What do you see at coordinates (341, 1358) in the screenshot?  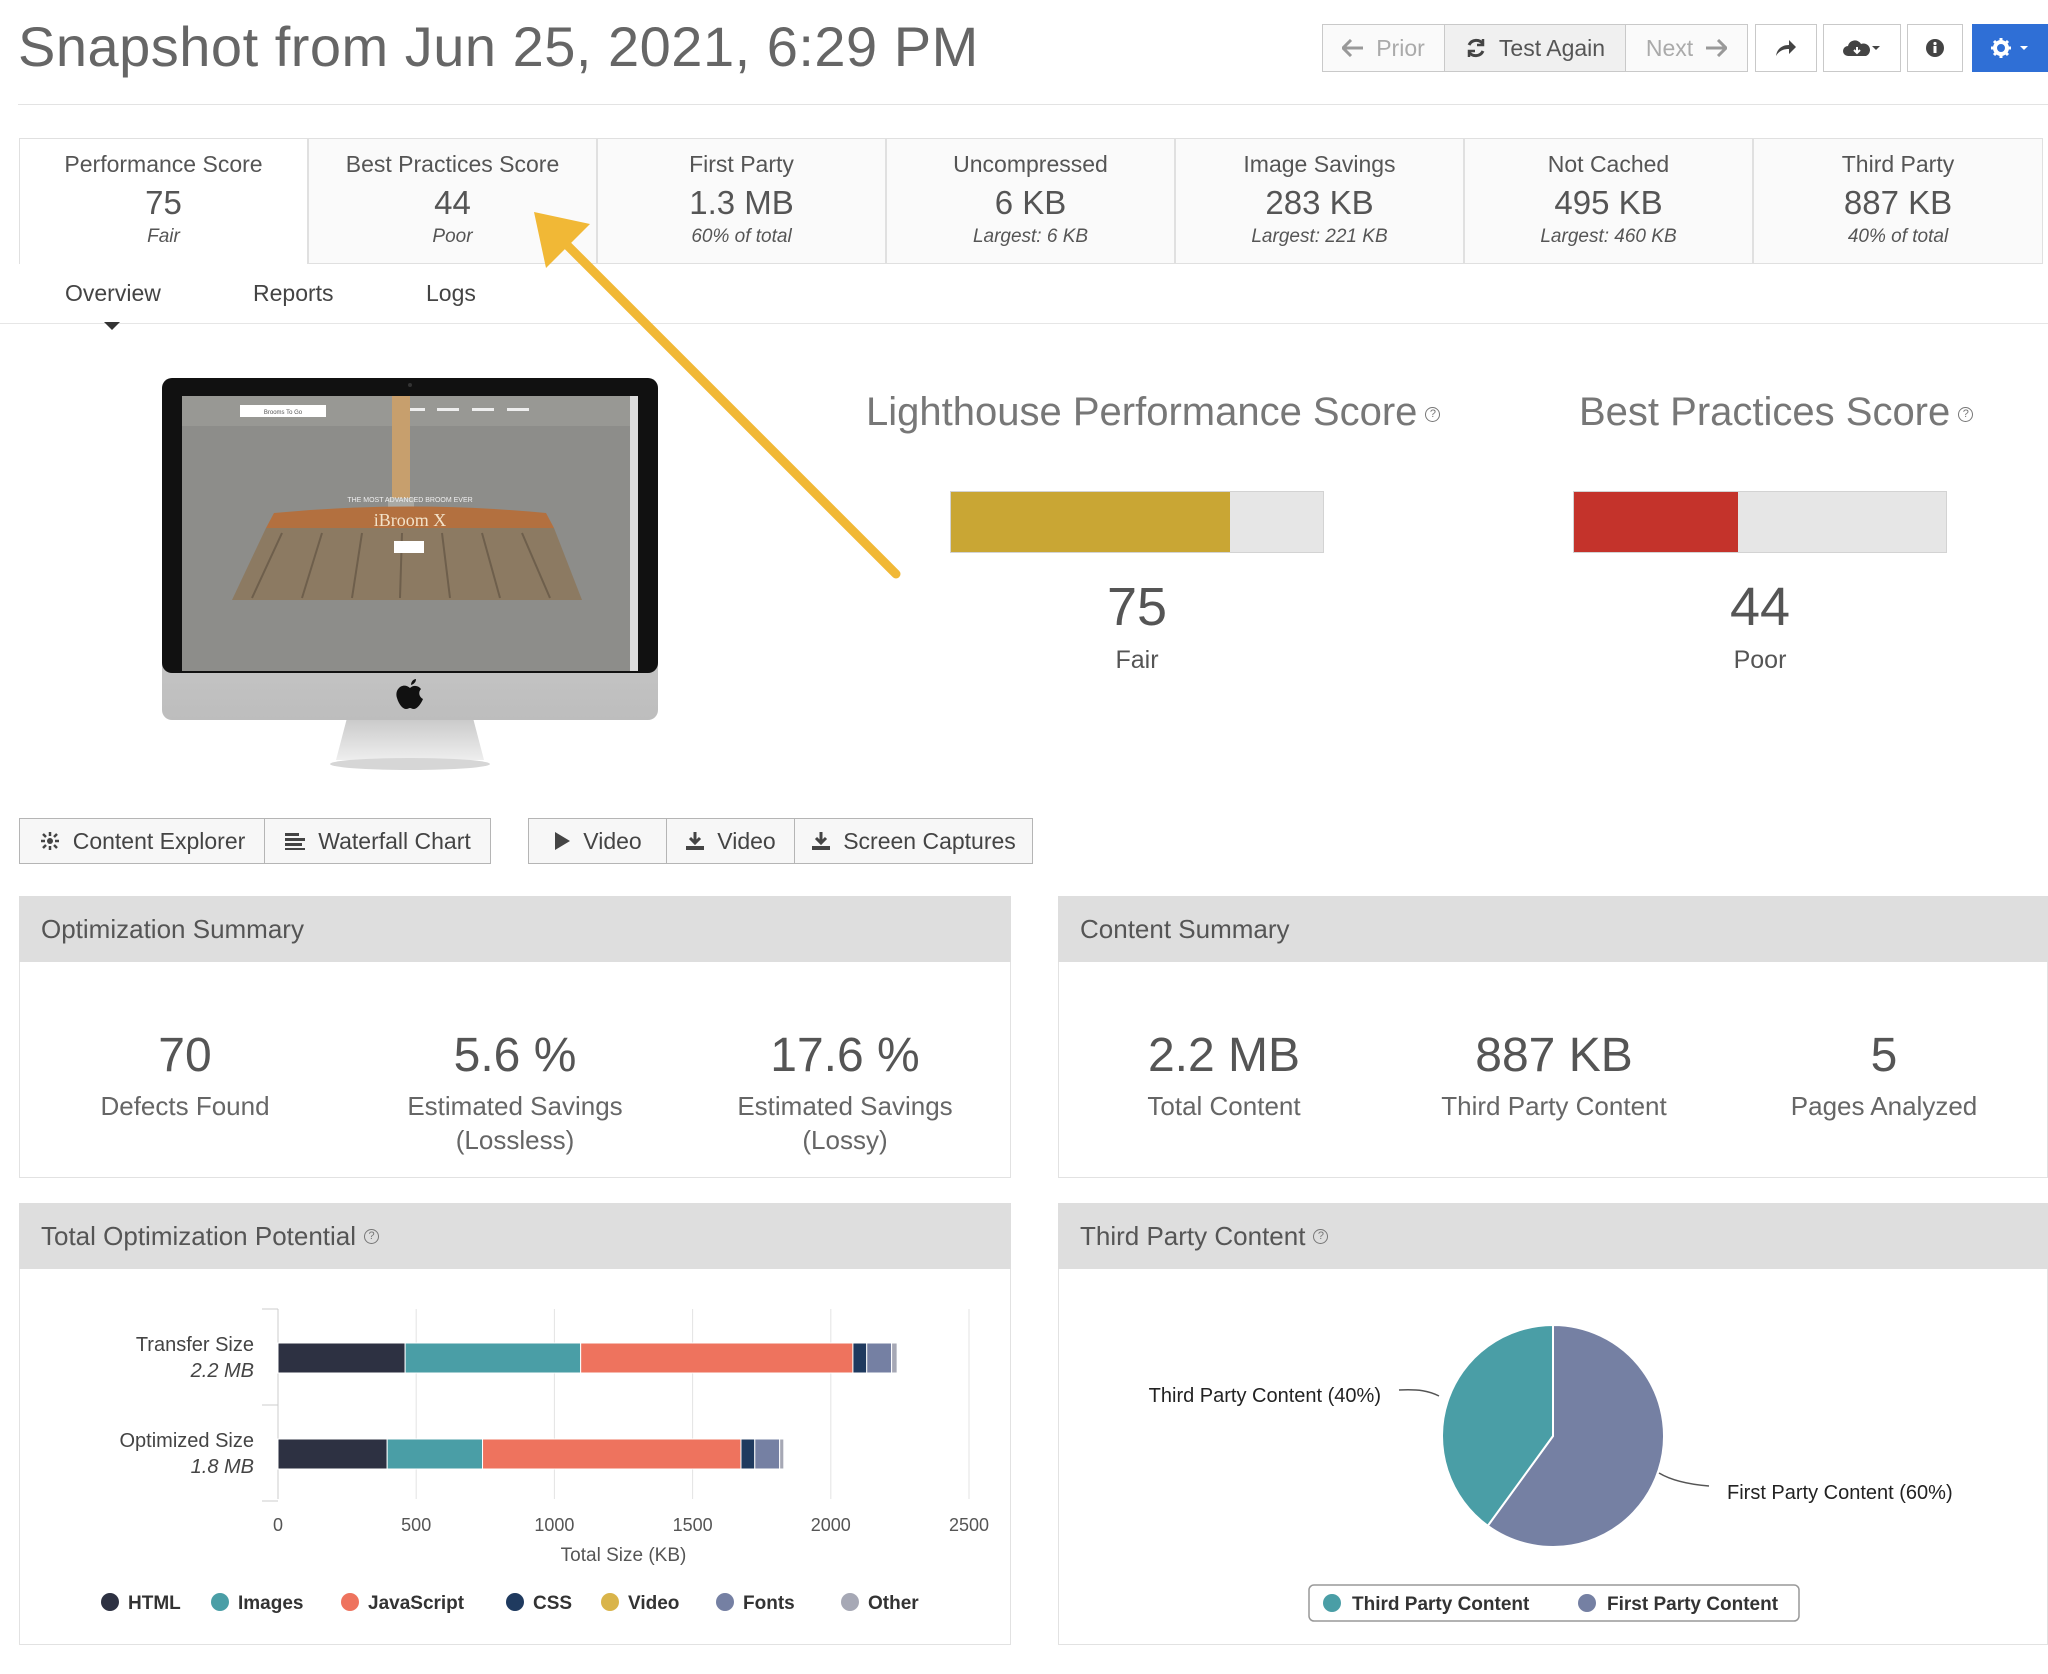 I see `bar-segment-html` at bounding box center [341, 1358].